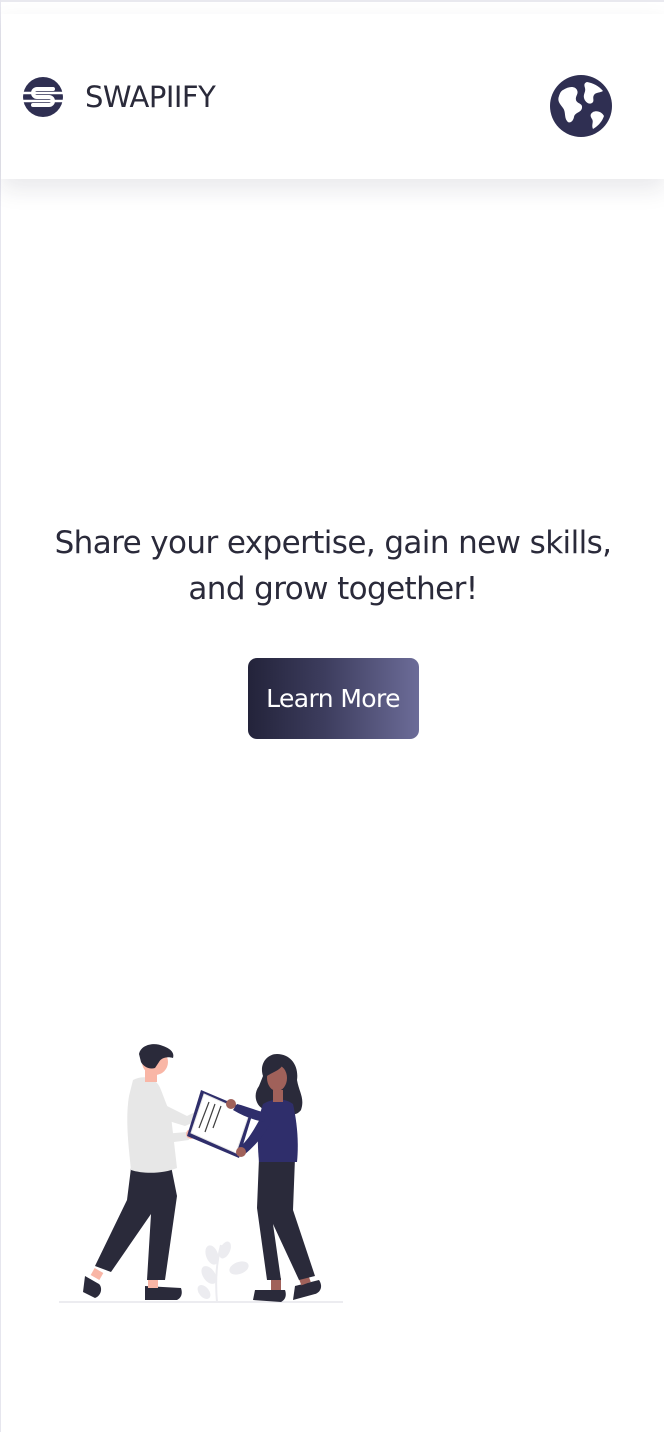  What do you see at coordinates (223, 1272) in the screenshot?
I see `plant-decoration` at bounding box center [223, 1272].